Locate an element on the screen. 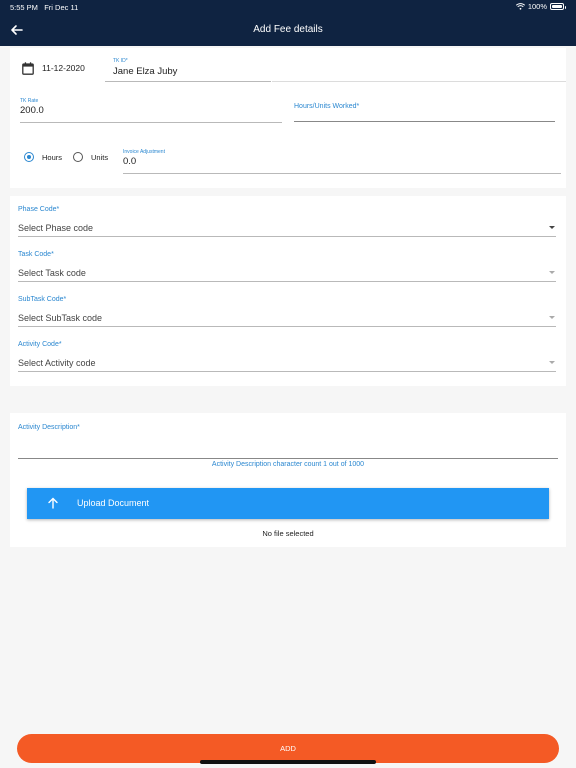 This screenshot has width=576, height=768. status-right: 100% is located at coordinates (540, 6).